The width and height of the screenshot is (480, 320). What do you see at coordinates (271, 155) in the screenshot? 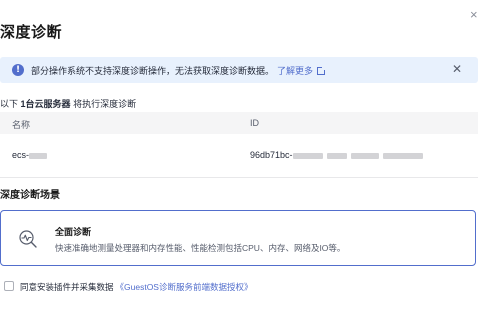
I see `server-id: 96db71bc-` at bounding box center [271, 155].